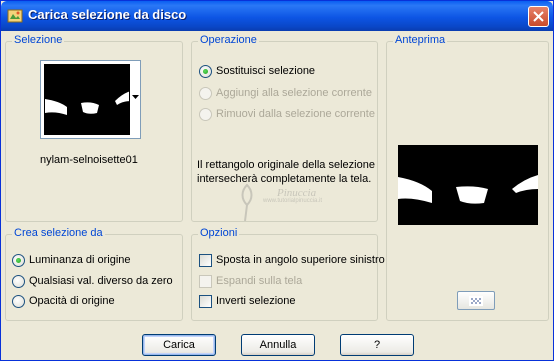 This screenshot has height=361, width=554. What do you see at coordinates (265, 71) in the screenshot?
I see `radio-sostituisci-label: Sostituisci selezione` at bounding box center [265, 71].